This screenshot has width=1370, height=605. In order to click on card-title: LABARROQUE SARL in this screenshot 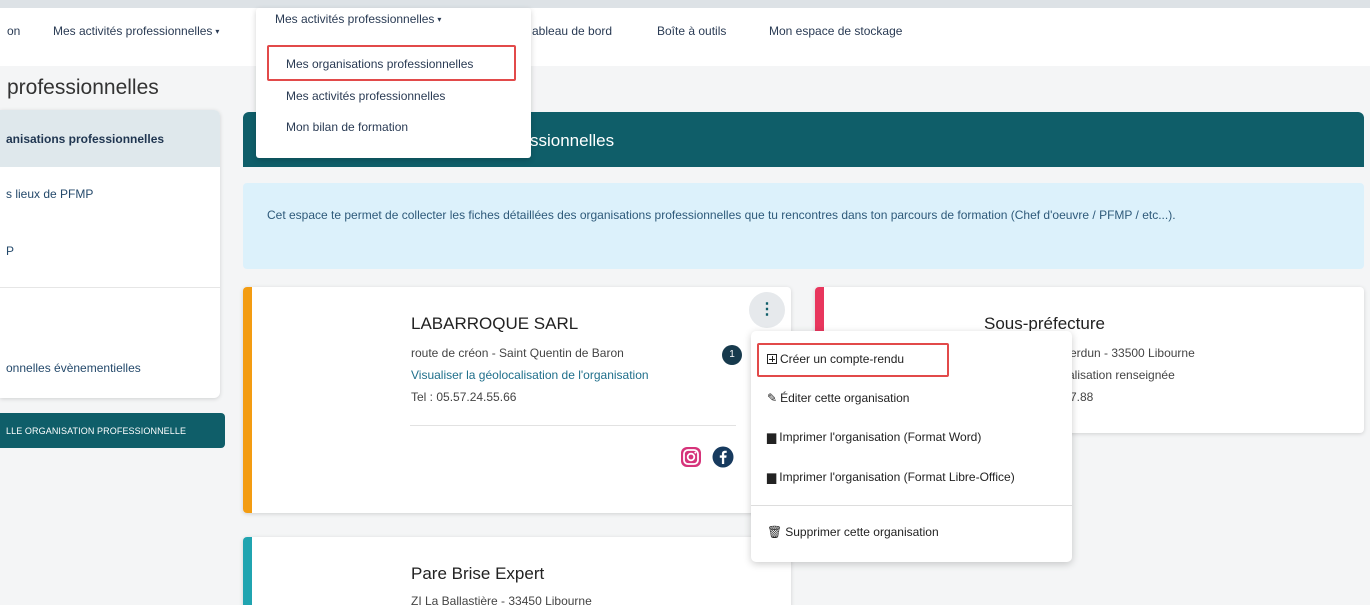, I will do `click(495, 323)`.